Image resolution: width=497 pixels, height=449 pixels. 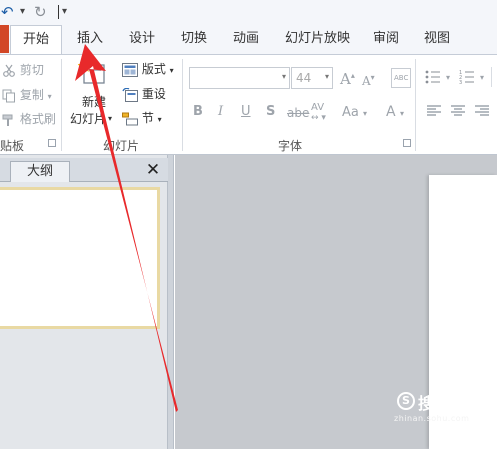 What do you see at coordinates (406, 401) in the screenshot?
I see `watermark-logo-icon: S` at bounding box center [406, 401].